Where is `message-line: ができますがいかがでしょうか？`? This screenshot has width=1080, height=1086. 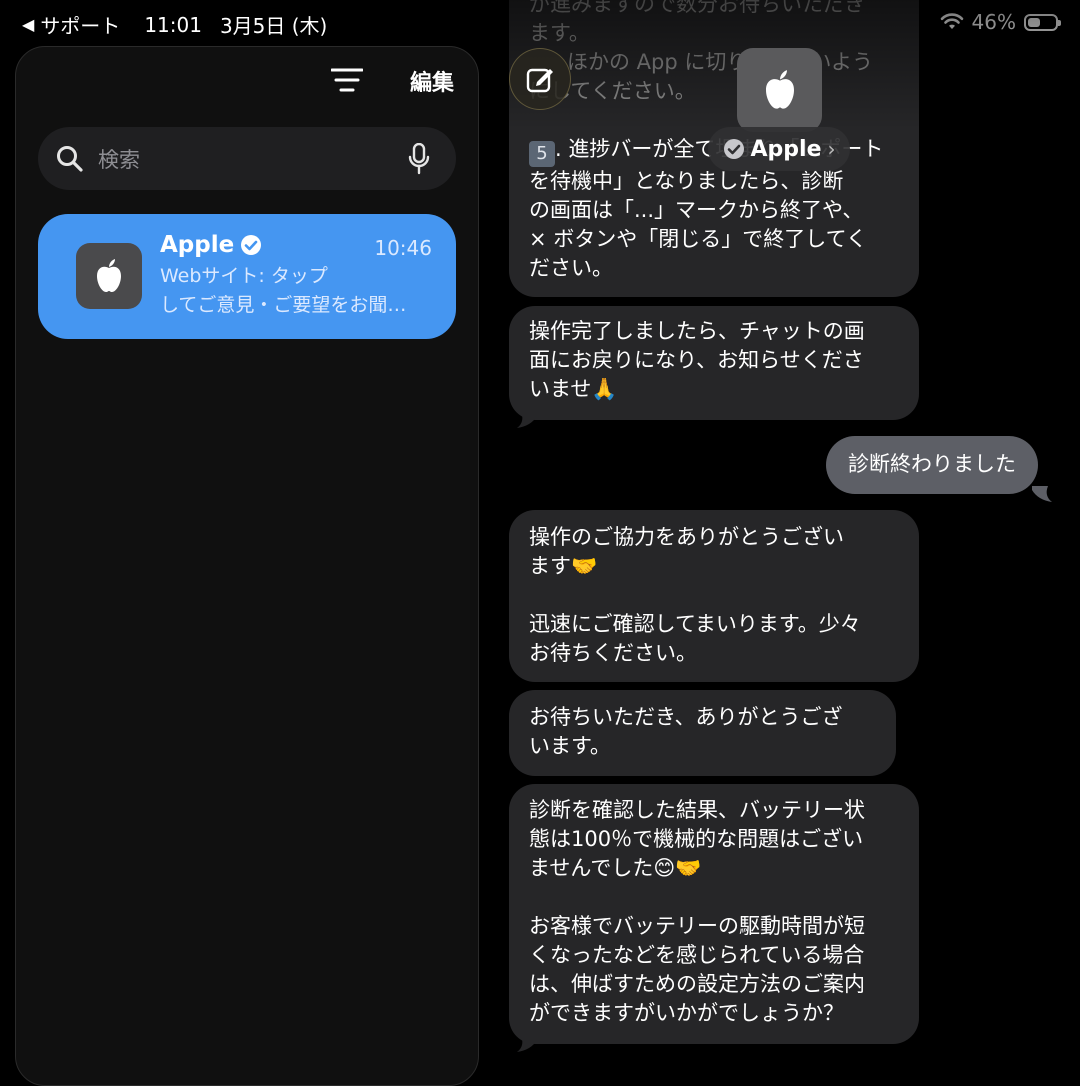
message-line: ができますがいかがでしょうか？ is located at coordinates (686, 1013).